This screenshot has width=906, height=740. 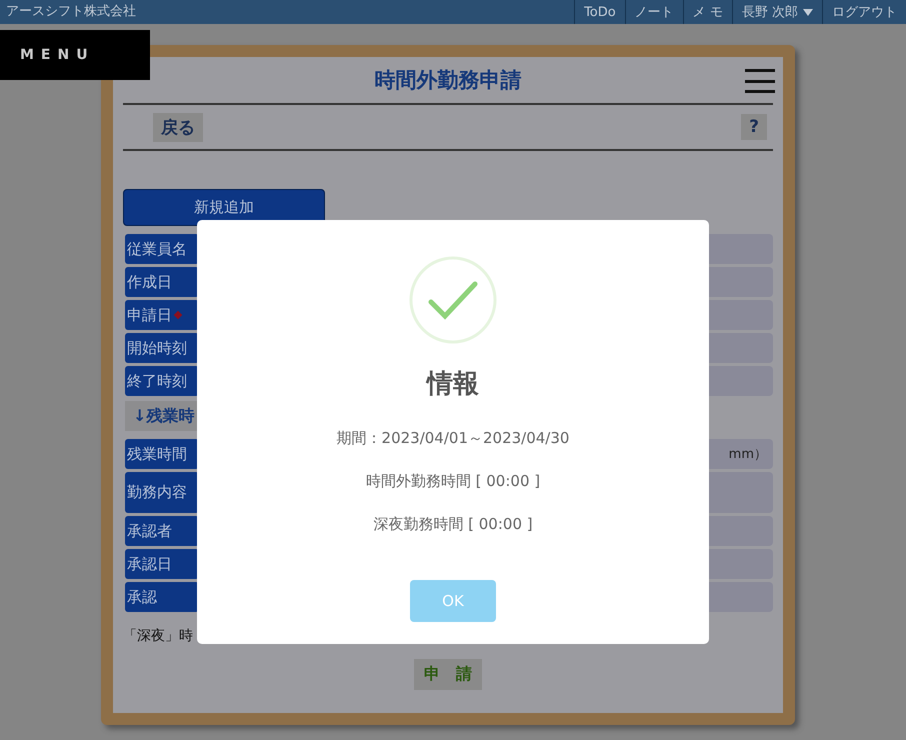 What do you see at coordinates (453, 438) in the screenshot?
I see `dialog-message: 期間：2023/04/01～2023/04/30` at bounding box center [453, 438].